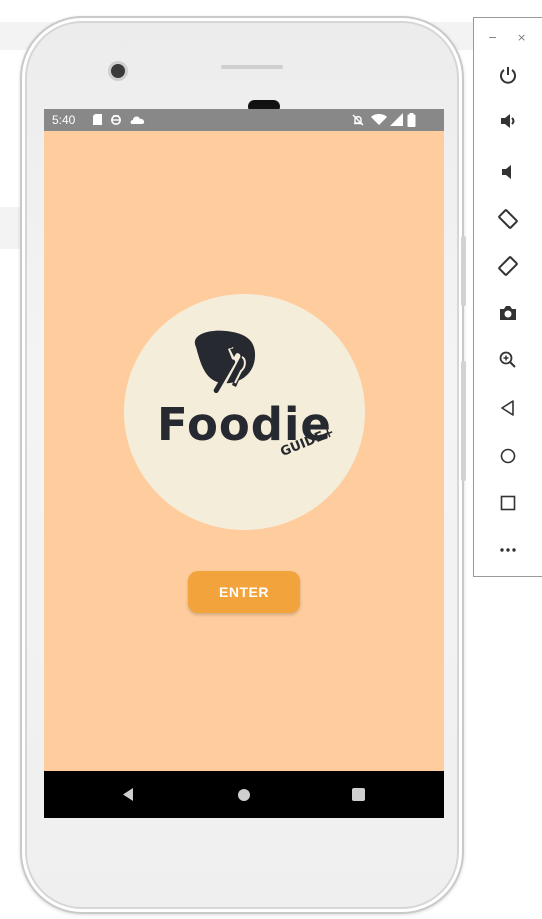  What do you see at coordinates (116, 120) in the screenshot?
I see `usb-debug-icon` at bounding box center [116, 120].